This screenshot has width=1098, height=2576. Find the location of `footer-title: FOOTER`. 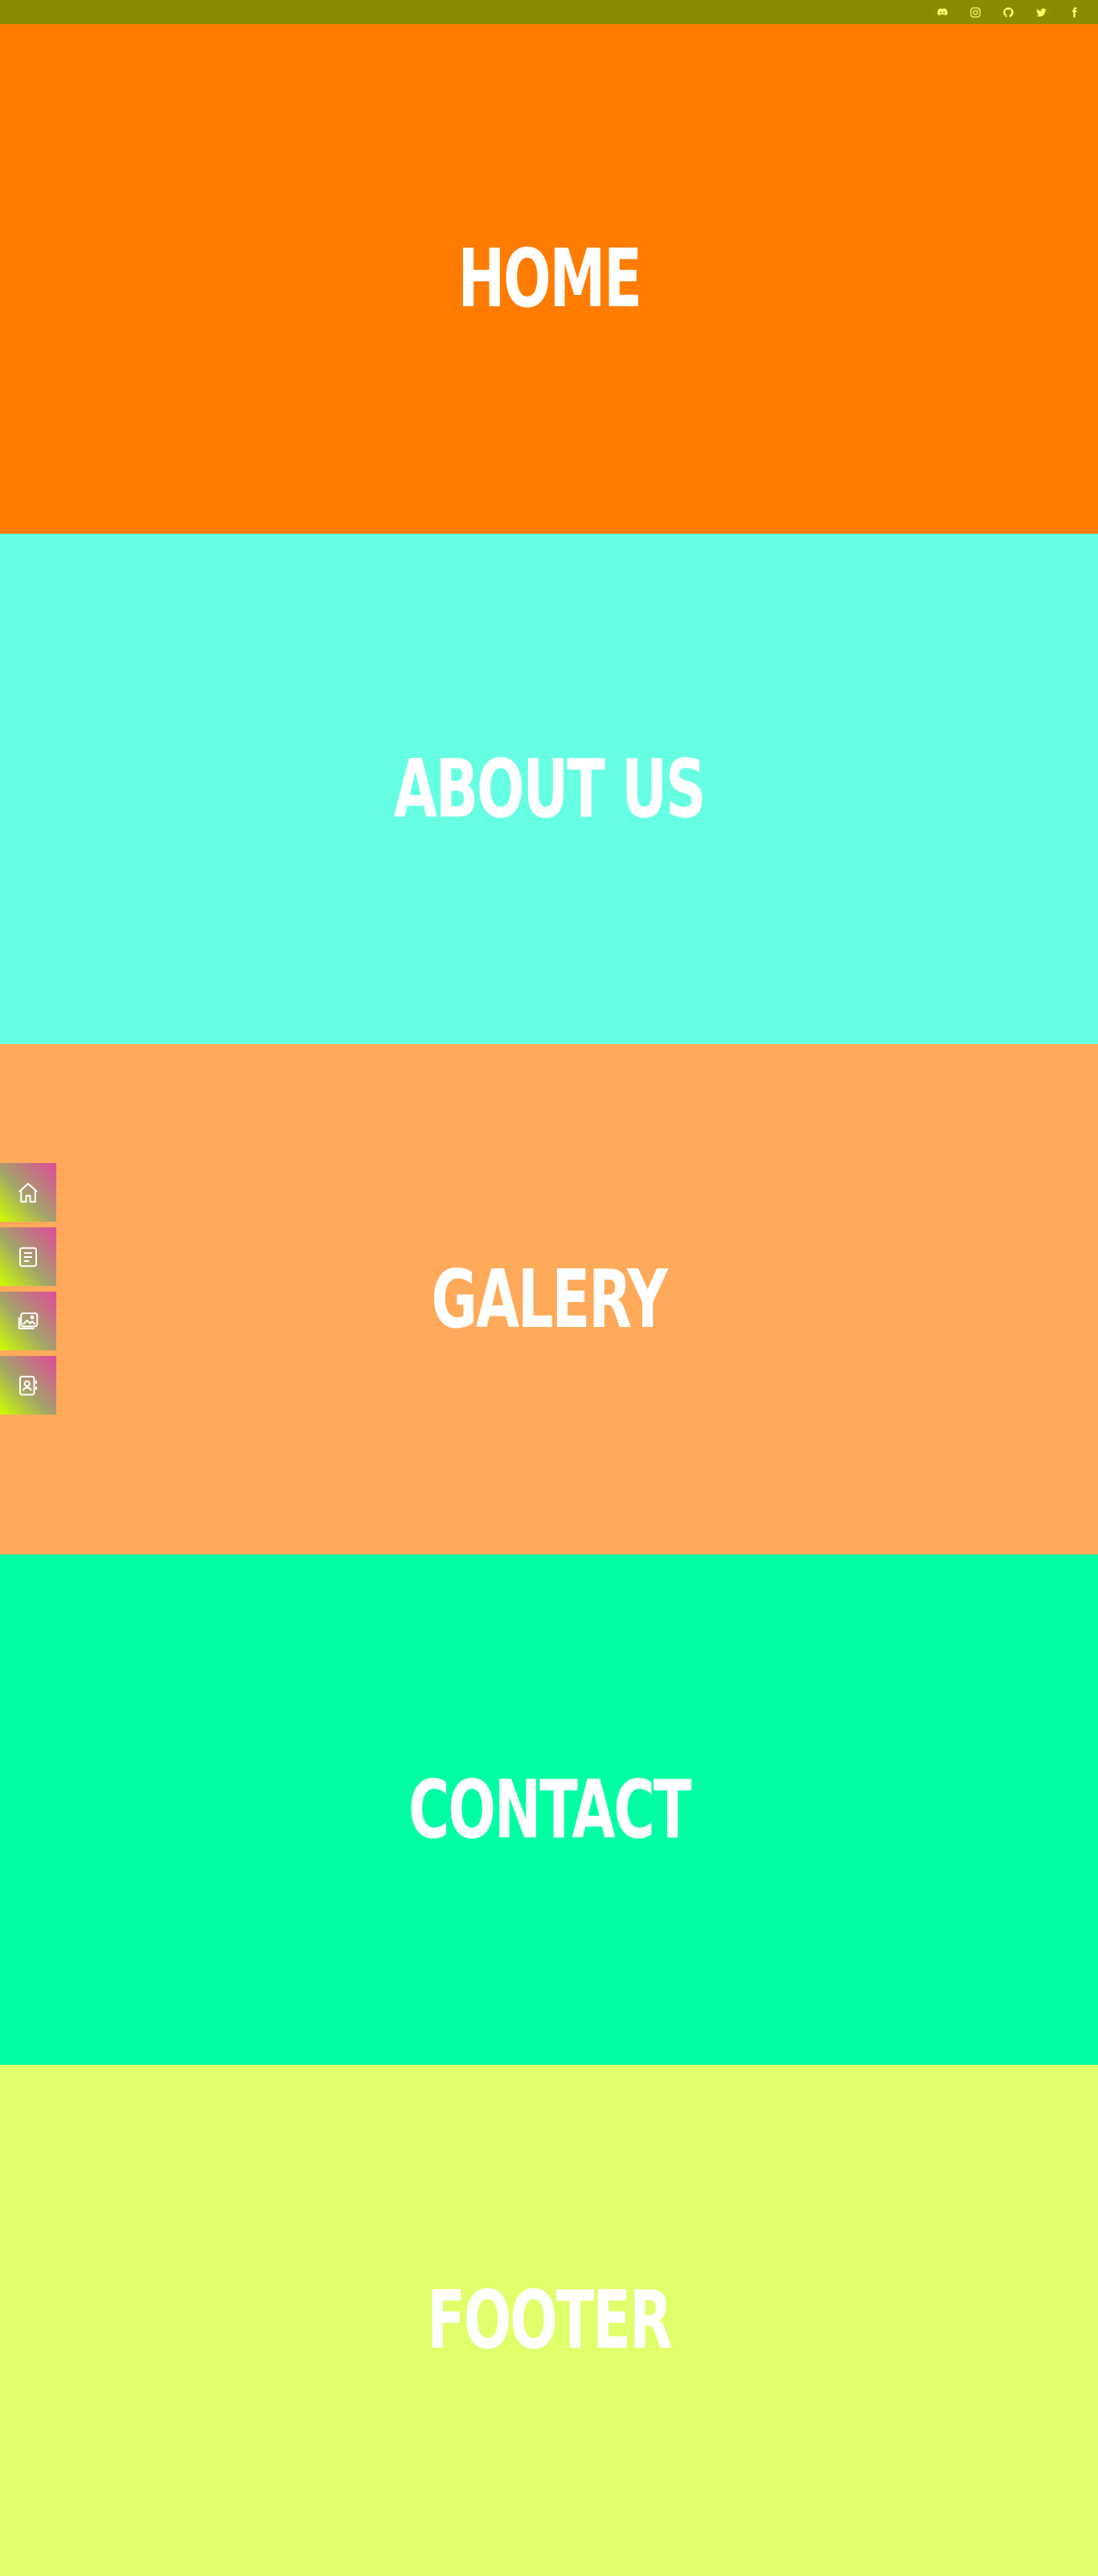

footer-title: FOOTER is located at coordinates (550, 2320).